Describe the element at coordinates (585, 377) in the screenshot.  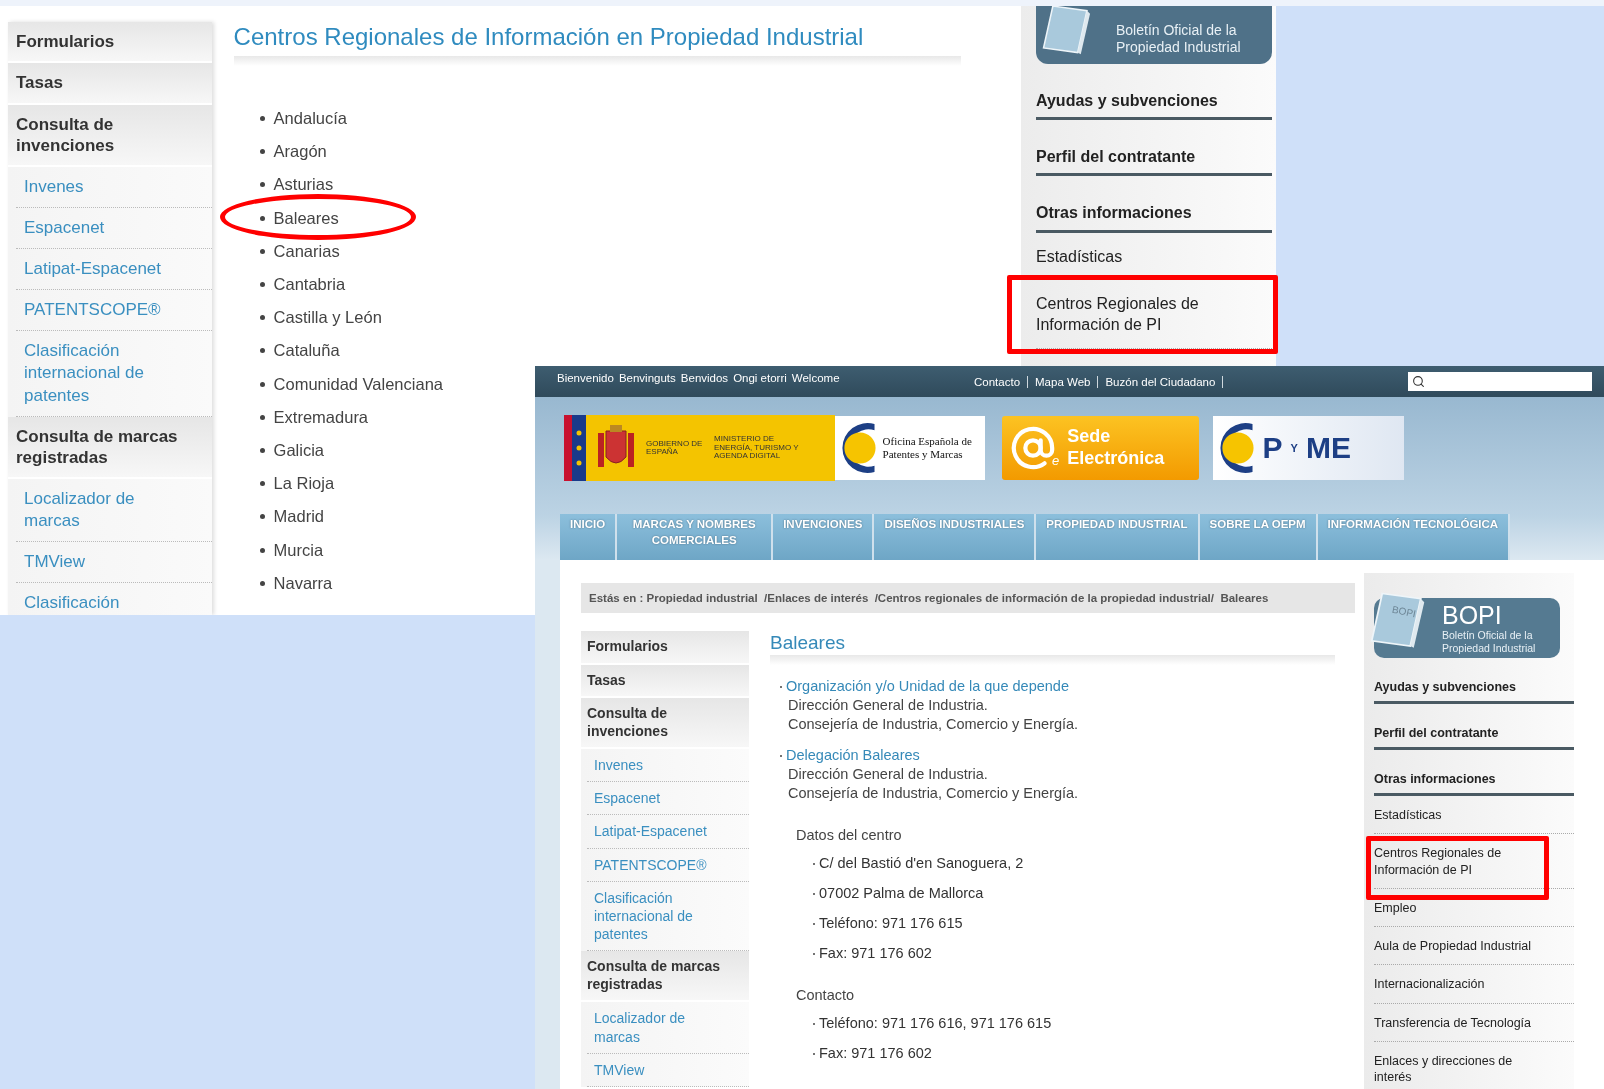
I see `language-link: Bienvenido` at that location.